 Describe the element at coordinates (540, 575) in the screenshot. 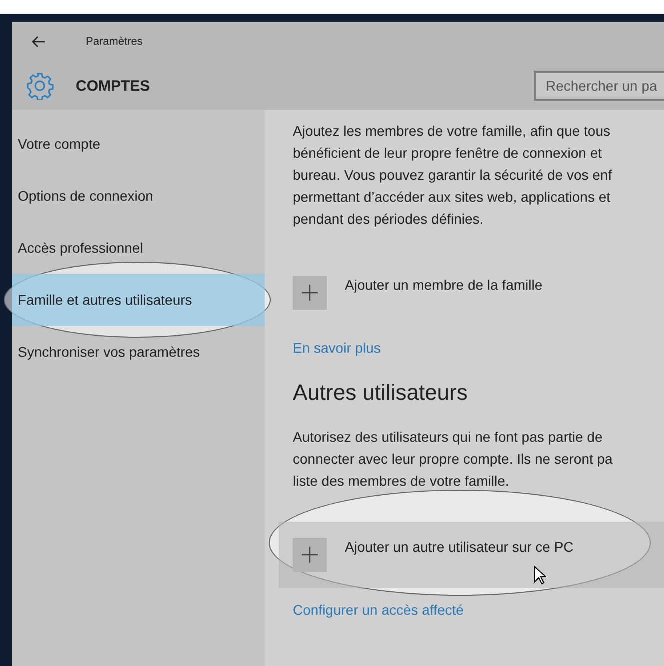

I see `mouse-cursor-icon` at that location.